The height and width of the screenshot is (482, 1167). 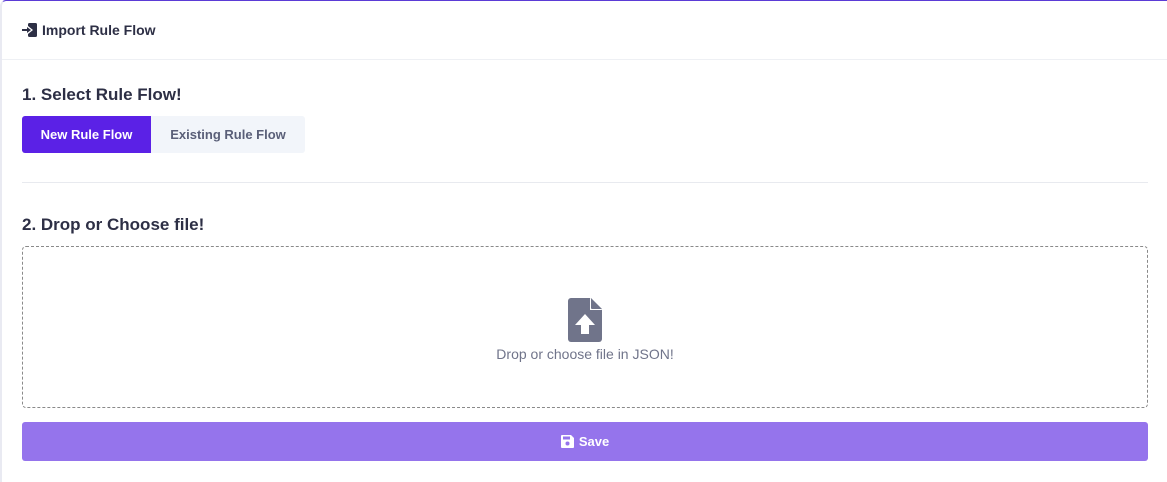 I want to click on import-icon, so click(x=30, y=30).